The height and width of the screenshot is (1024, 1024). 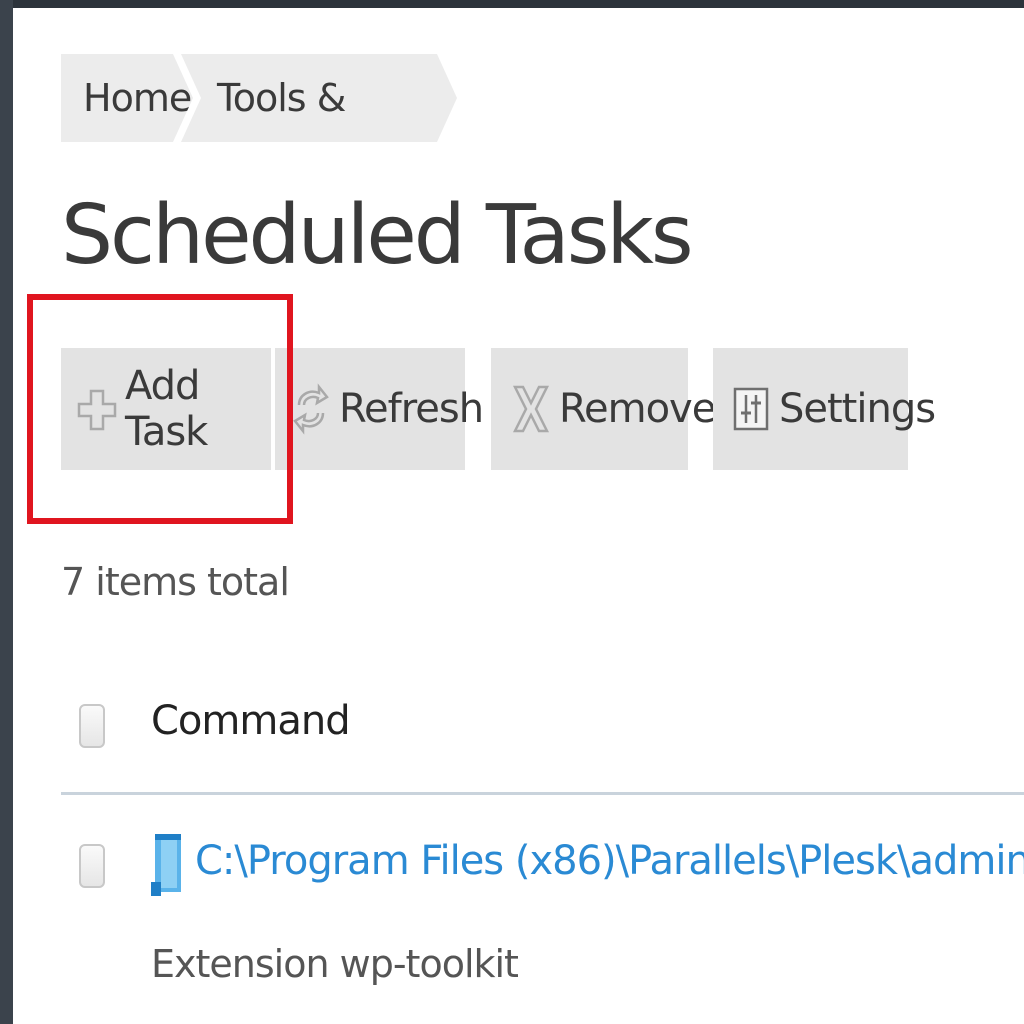 I want to click on refresh-button: Refresh, so click(x=379, y=409).